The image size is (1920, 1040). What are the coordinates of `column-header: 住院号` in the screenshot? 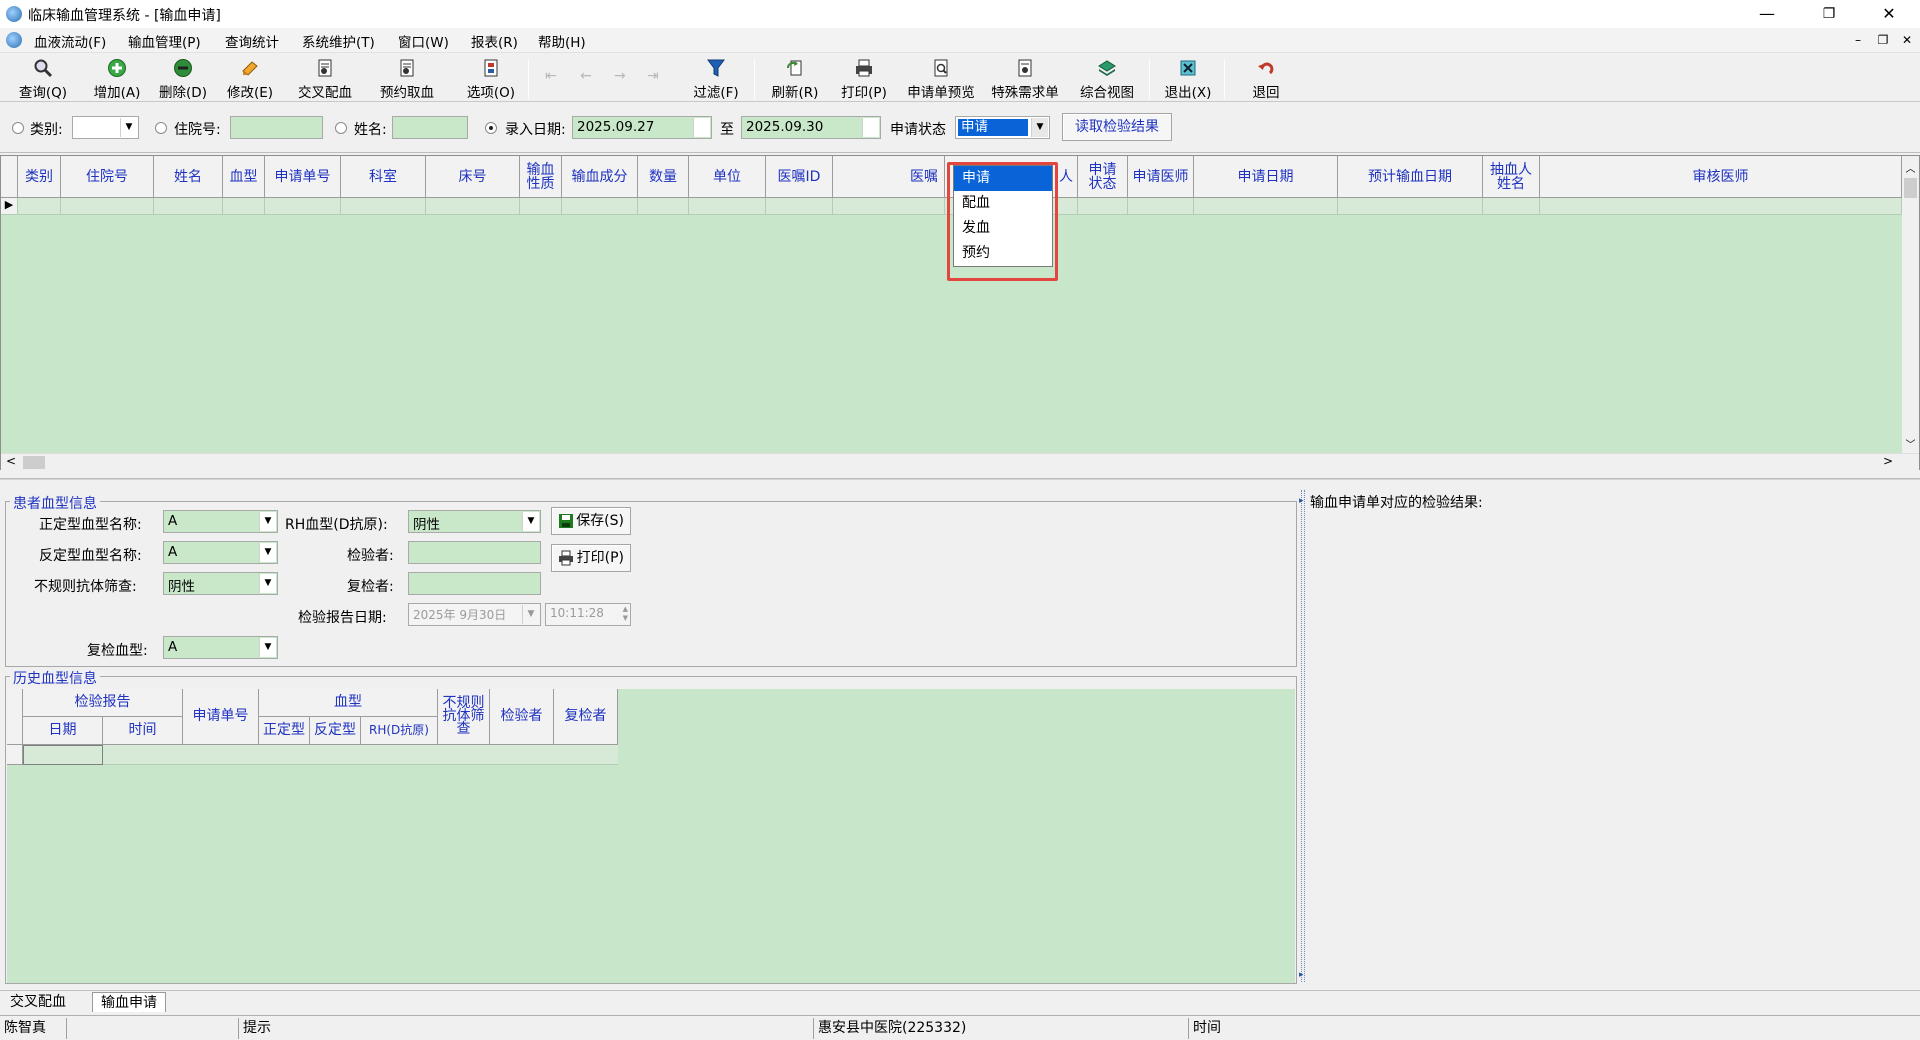 It's located at (107, 177).